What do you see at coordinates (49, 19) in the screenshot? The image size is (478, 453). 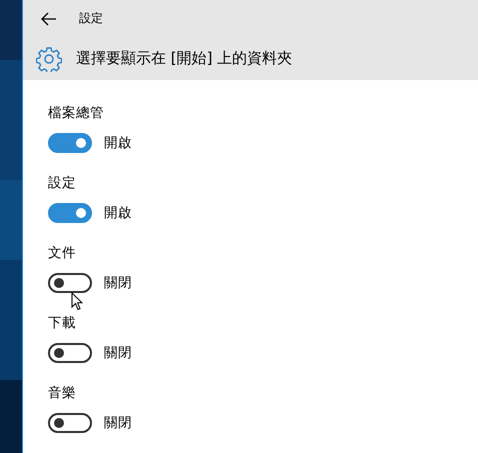 I see `back-arrow-icon` at bounding box center [49, 19].